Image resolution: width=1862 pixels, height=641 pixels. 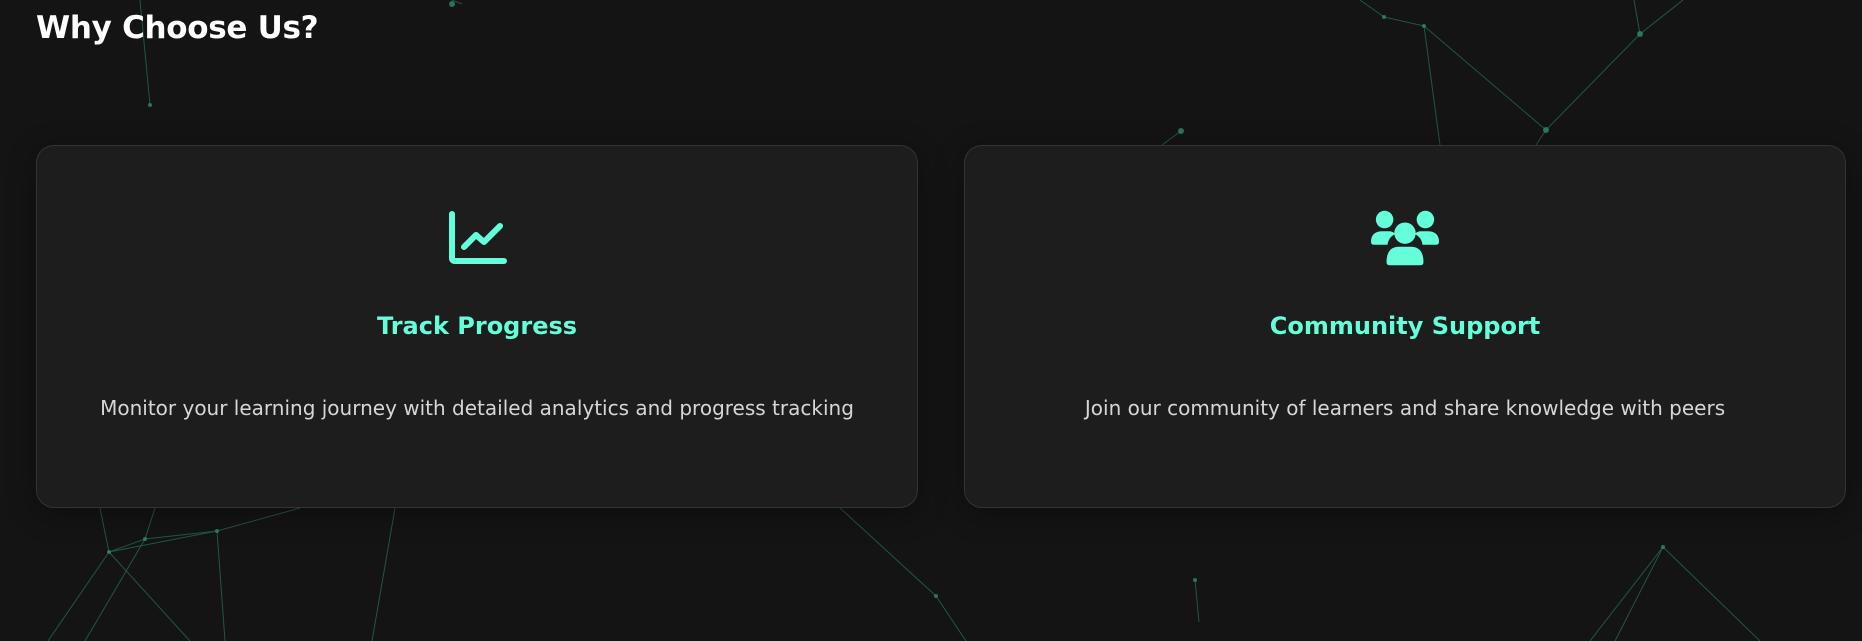 I want to click on feature-title: Community Support, so click(x=1405, y=326).